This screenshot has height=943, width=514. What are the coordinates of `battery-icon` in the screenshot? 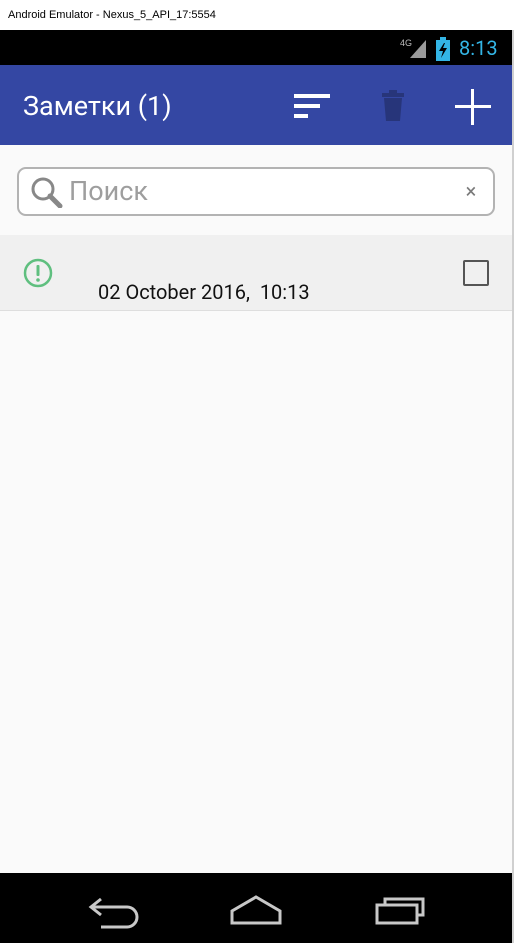 It's located at (443, 49).